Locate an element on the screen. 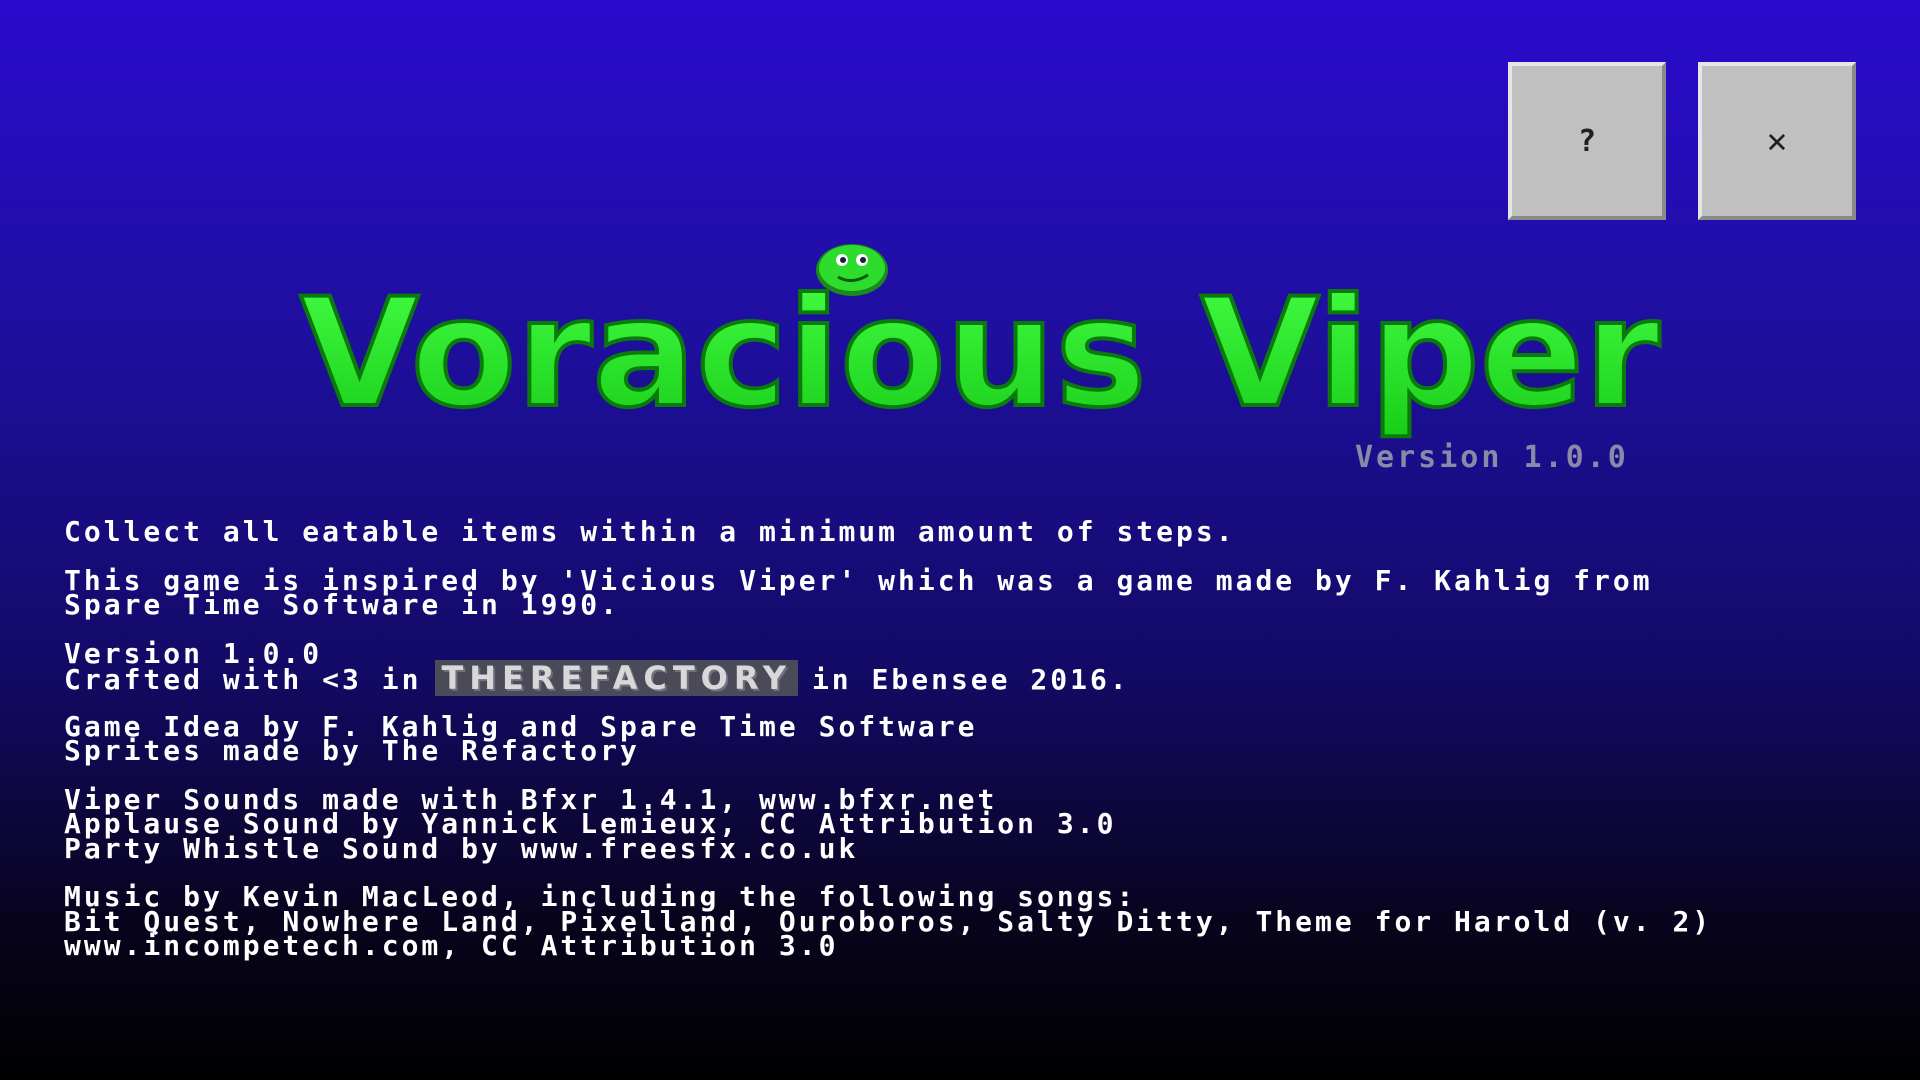  sounds-credit-3: Party Whistle Sound by www.freesfx.co.uk is located at coordinates (461, 848).